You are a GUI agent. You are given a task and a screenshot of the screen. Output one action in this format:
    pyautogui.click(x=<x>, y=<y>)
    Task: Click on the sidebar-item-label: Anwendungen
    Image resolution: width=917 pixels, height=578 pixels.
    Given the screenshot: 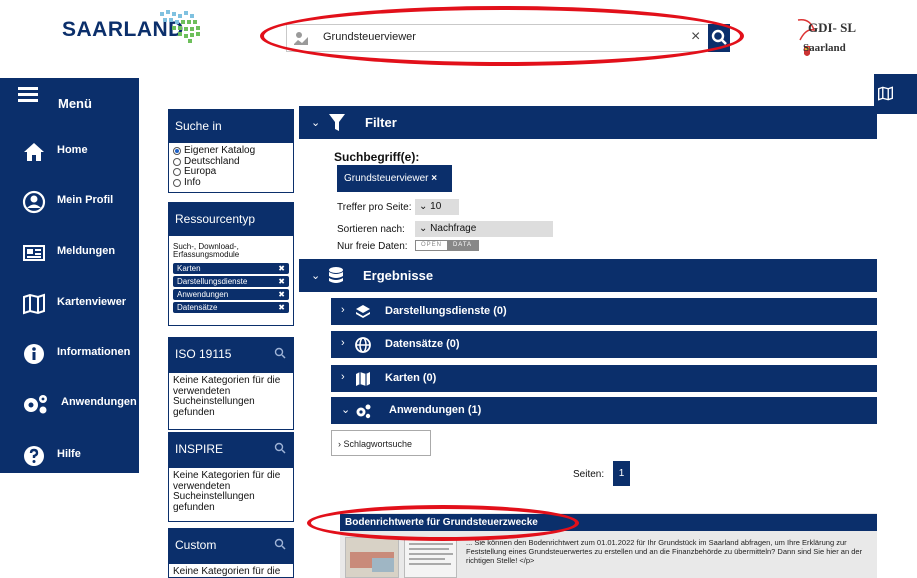 What is the action you would take?
    pyautogui.click(x=99, y=402)
    